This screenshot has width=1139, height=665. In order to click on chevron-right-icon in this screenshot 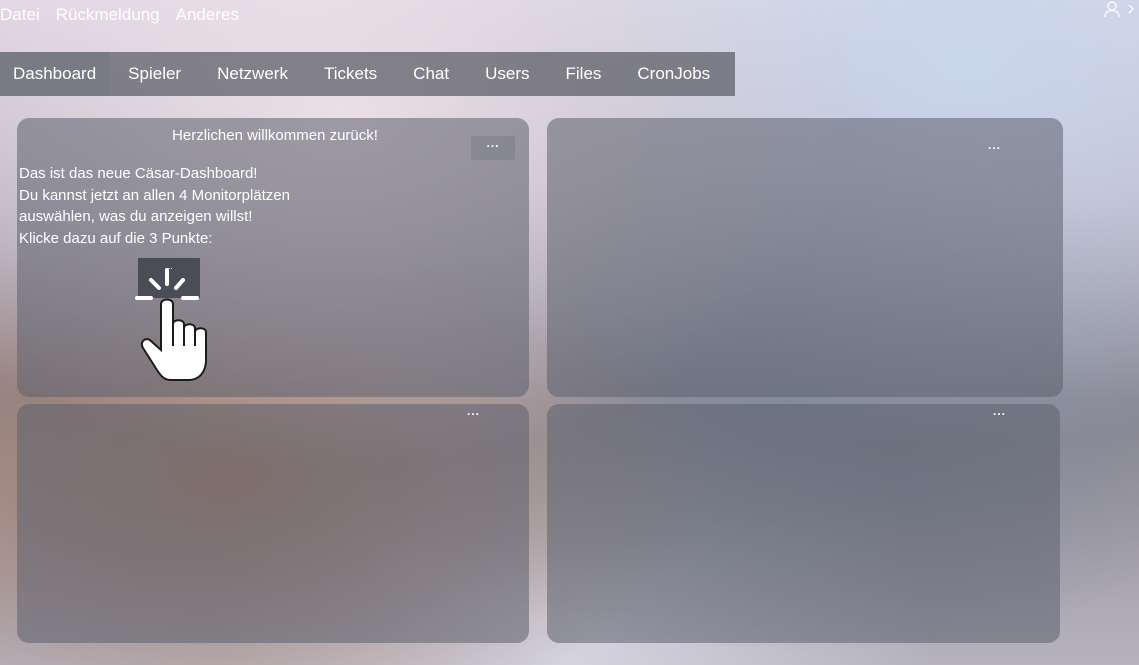, I will do `click(1131, 11)`.